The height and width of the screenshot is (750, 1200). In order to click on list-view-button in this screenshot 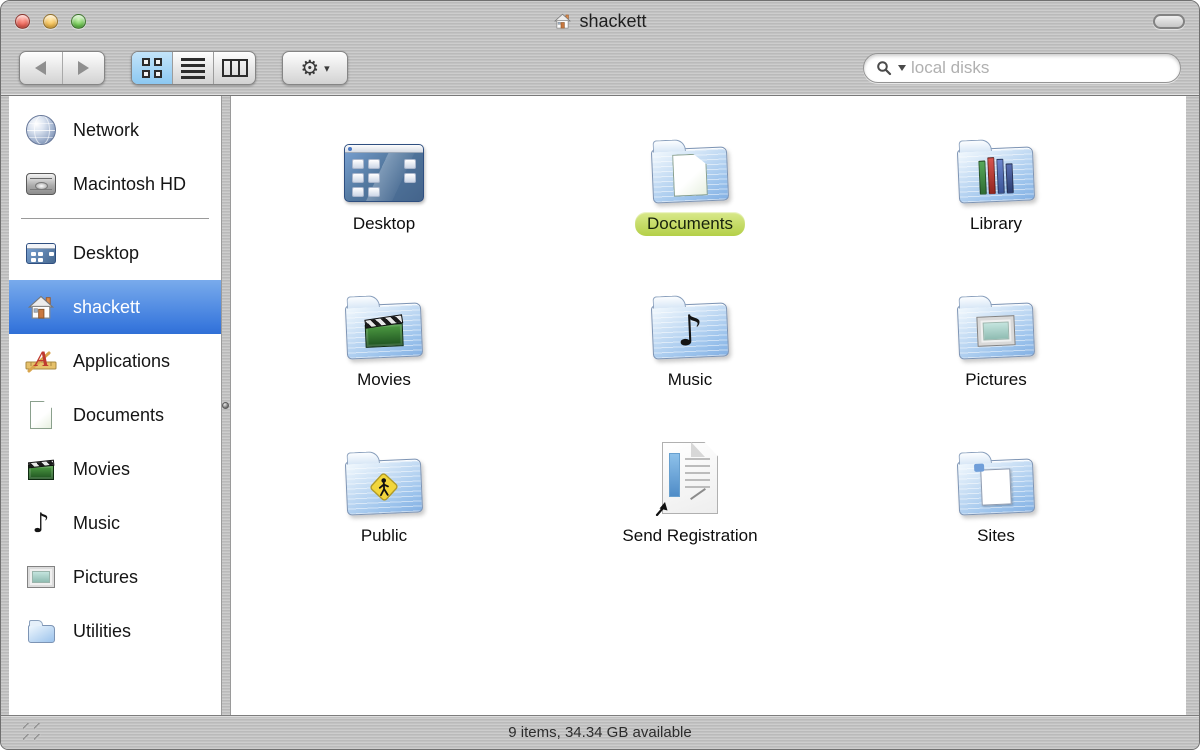, I will do `click(193, 68)`.